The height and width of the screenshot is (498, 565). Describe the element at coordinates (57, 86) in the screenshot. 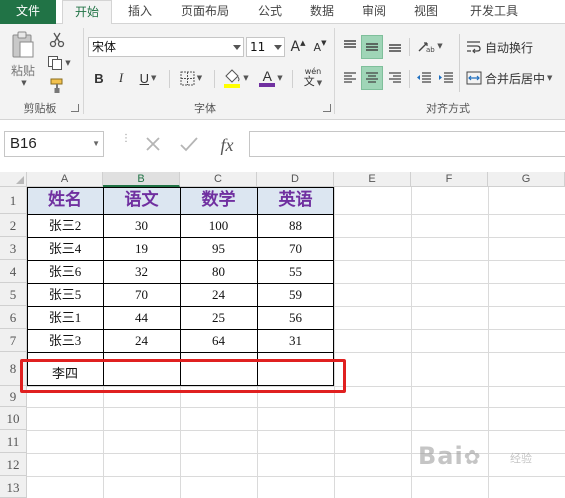

I see `format-painter-button` at that location.